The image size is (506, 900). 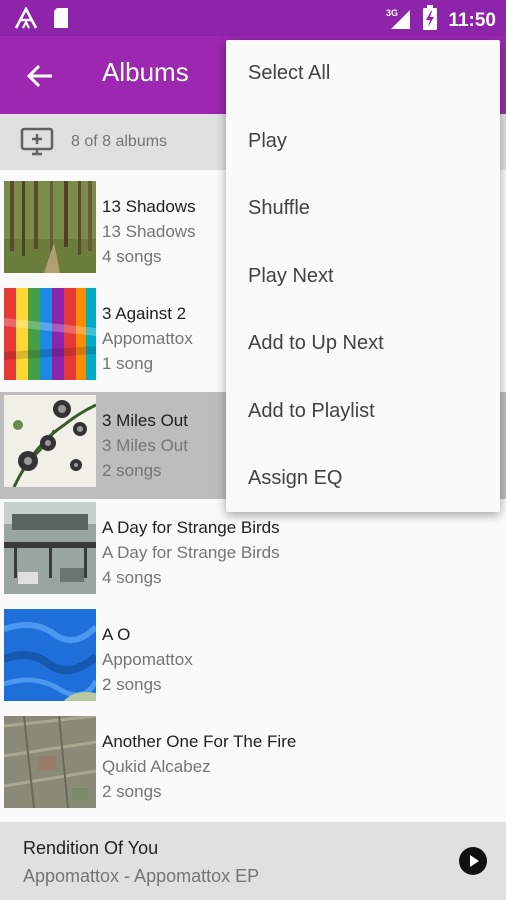 What do you see at coordinates (145, 420) in the screenshot?
I see `album-title: 3 Miles Out` at bounding box center [145, 420].